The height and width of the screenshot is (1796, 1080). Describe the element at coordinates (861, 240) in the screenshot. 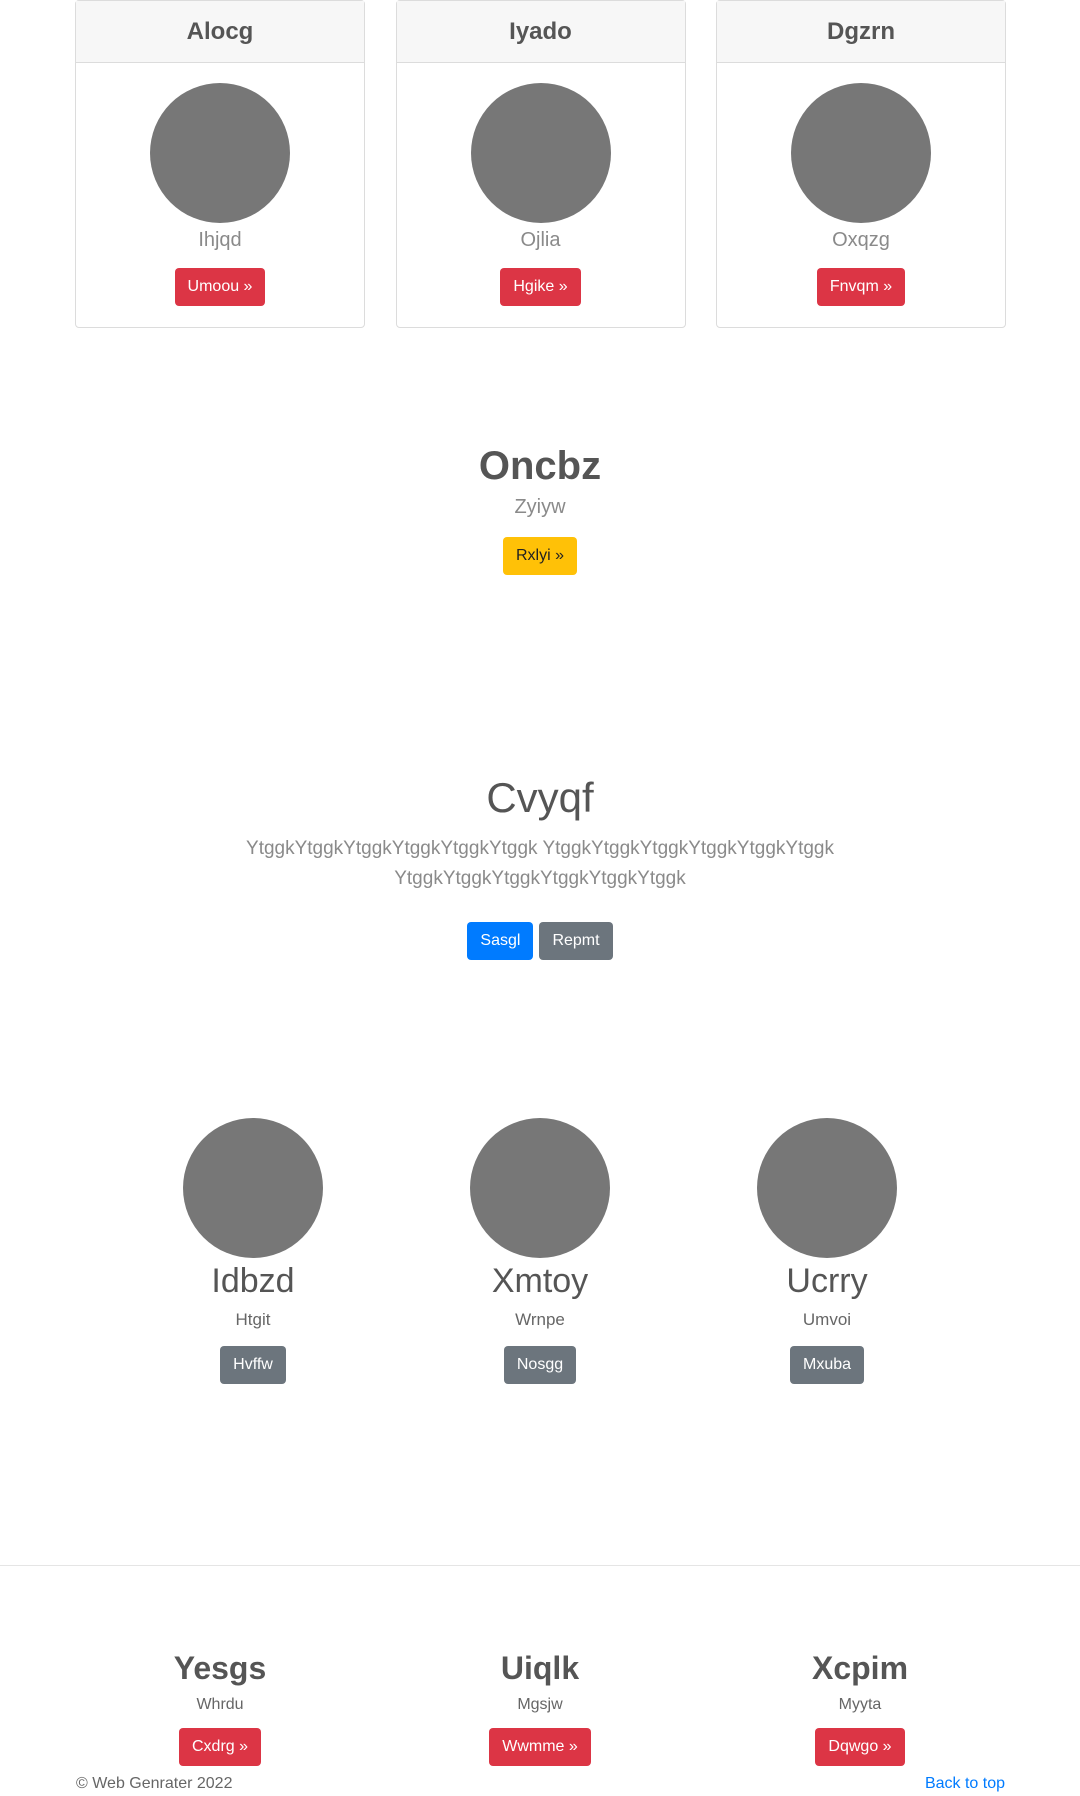

I see `card-subtitle: Oxqzg` at that location.